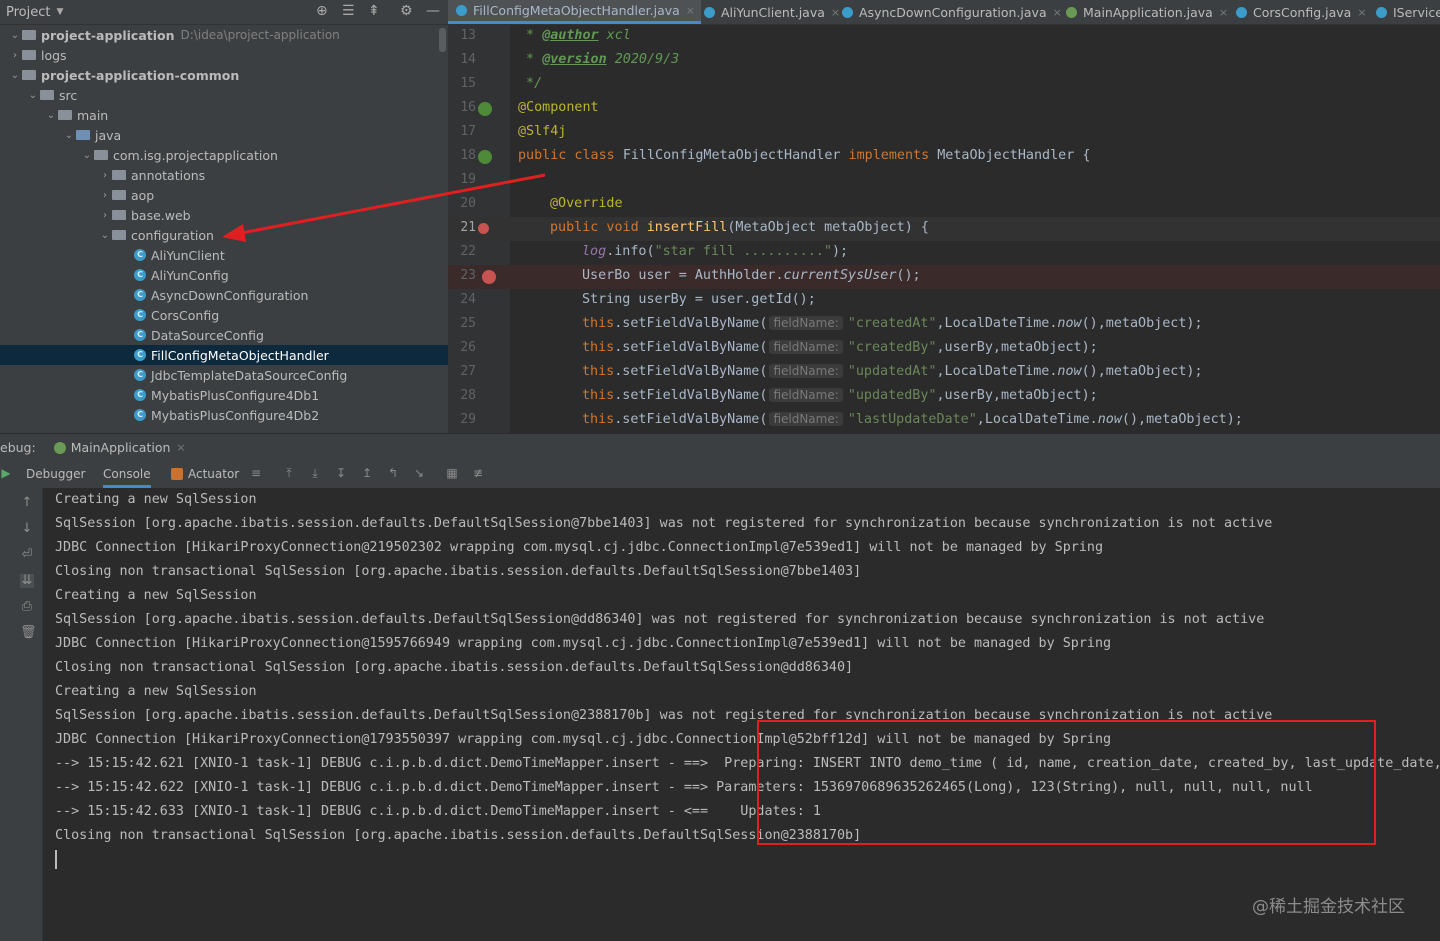 The height and width of the screenshot is (941, 1440). Describe the element at coordinates (468, 251) in the screenshot. I see `line-number: 22` at that location.